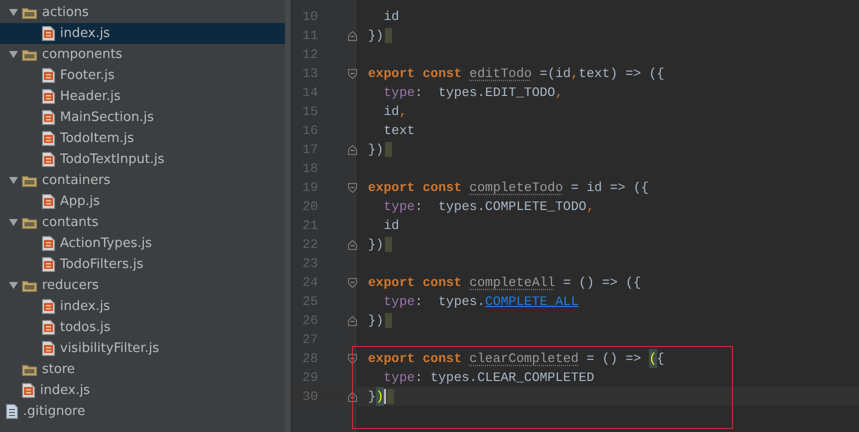  What do you see at coordinates (660, 359) in the screenshot?
I see `code-text: {` at bounding box center [660, 359].